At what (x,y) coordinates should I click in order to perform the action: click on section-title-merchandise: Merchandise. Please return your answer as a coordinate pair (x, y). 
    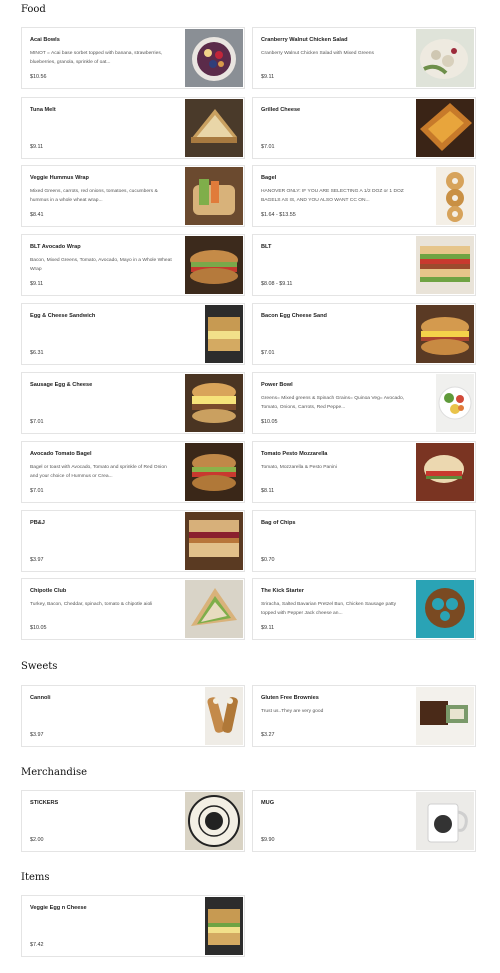
    Looking at the image, I should click on (54, 772).